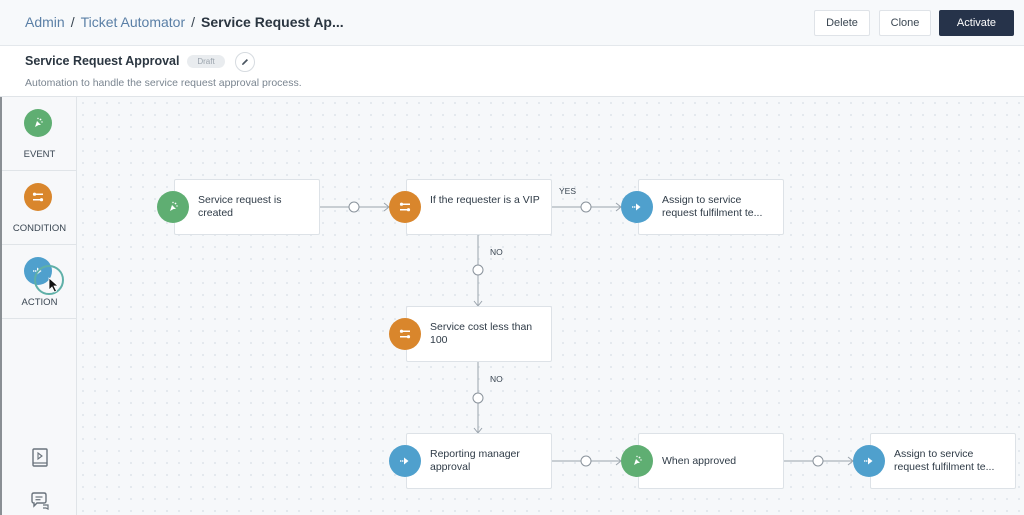 This screenshot has width=1024, height=515. I want to click on palette-label: ACTION, so click(39, 302).